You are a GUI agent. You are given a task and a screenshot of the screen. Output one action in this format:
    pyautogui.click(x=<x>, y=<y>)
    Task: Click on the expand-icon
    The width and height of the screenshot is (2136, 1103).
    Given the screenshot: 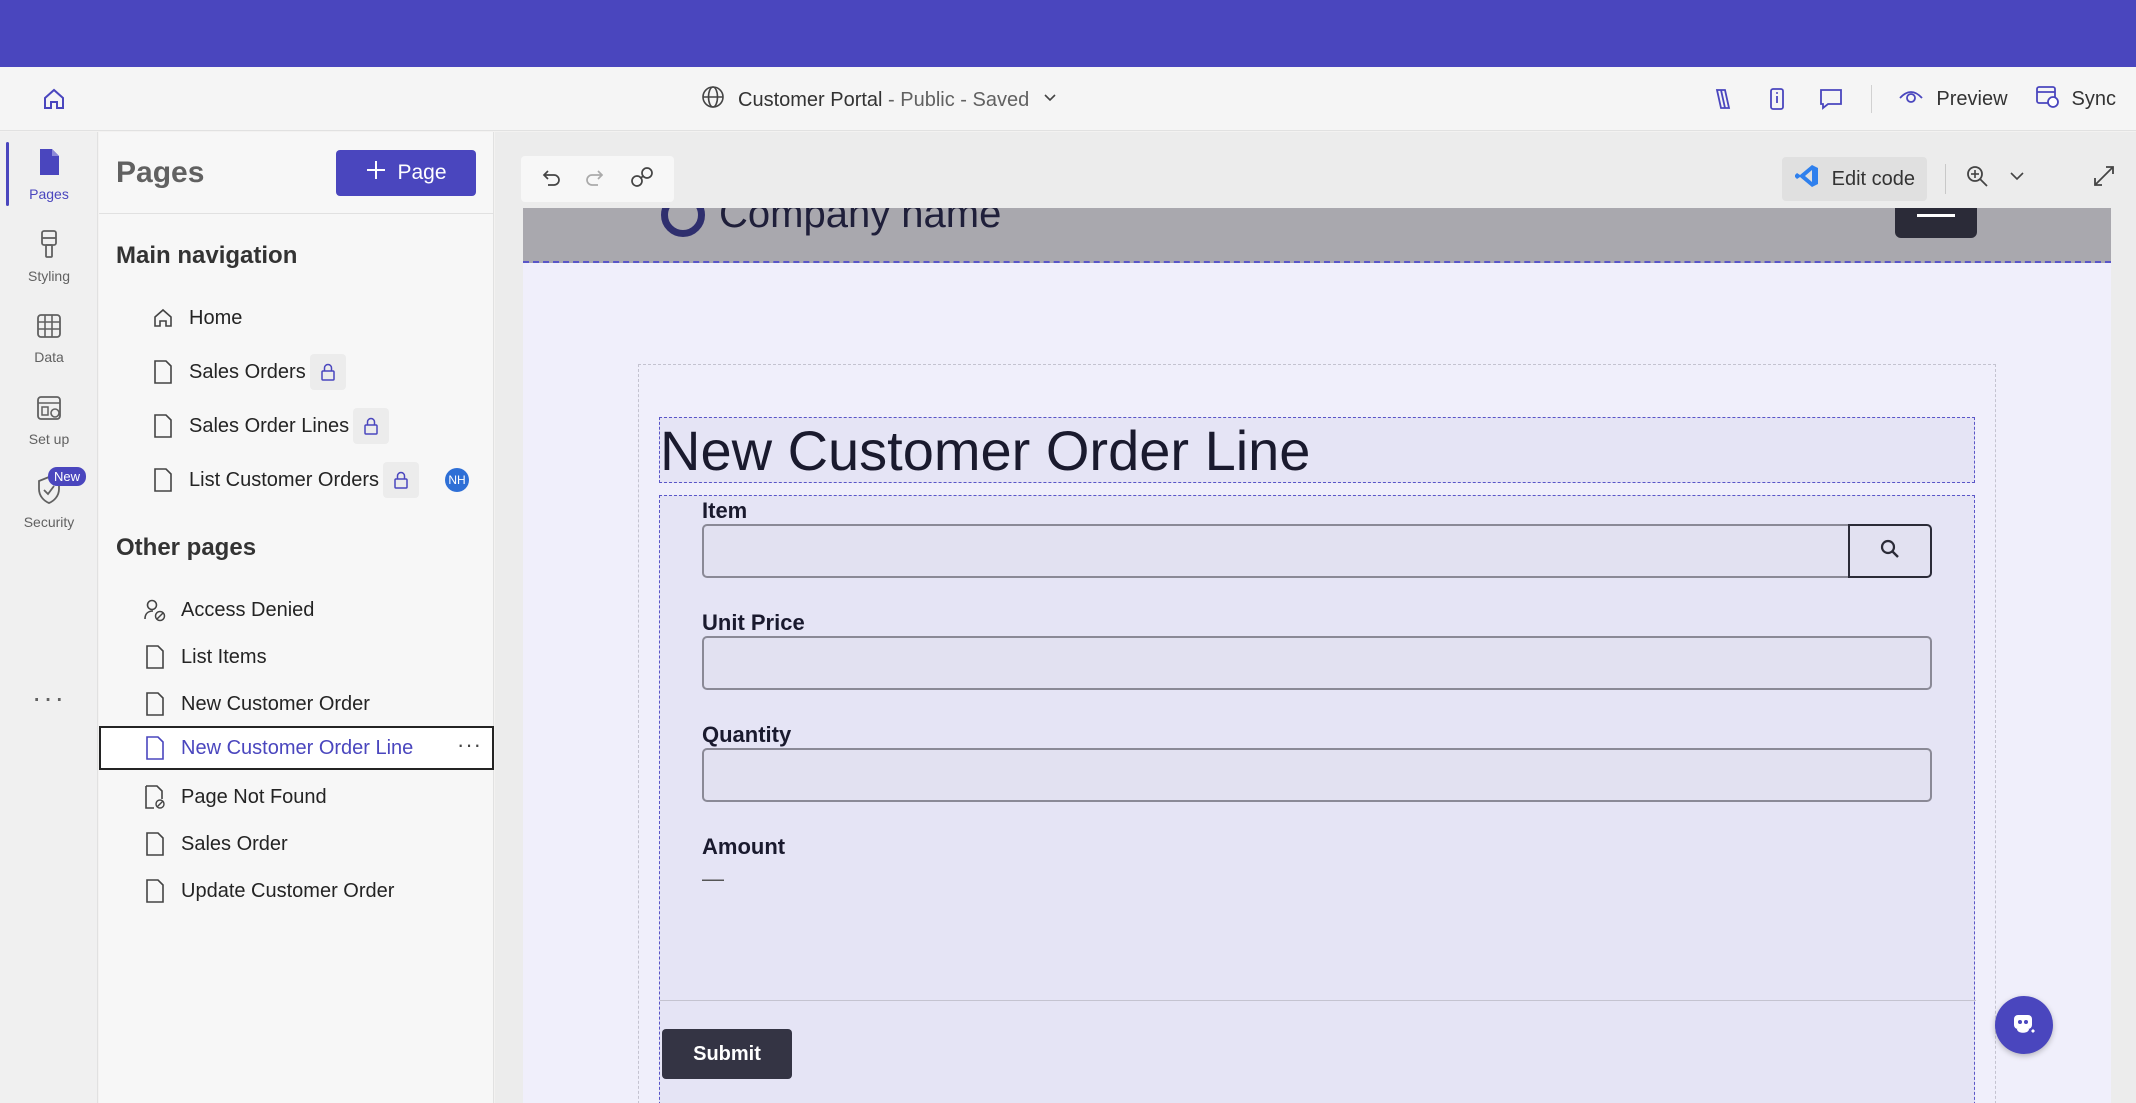 What is the action you would take?
    pyautogui.click(x=2104, y=179)
    